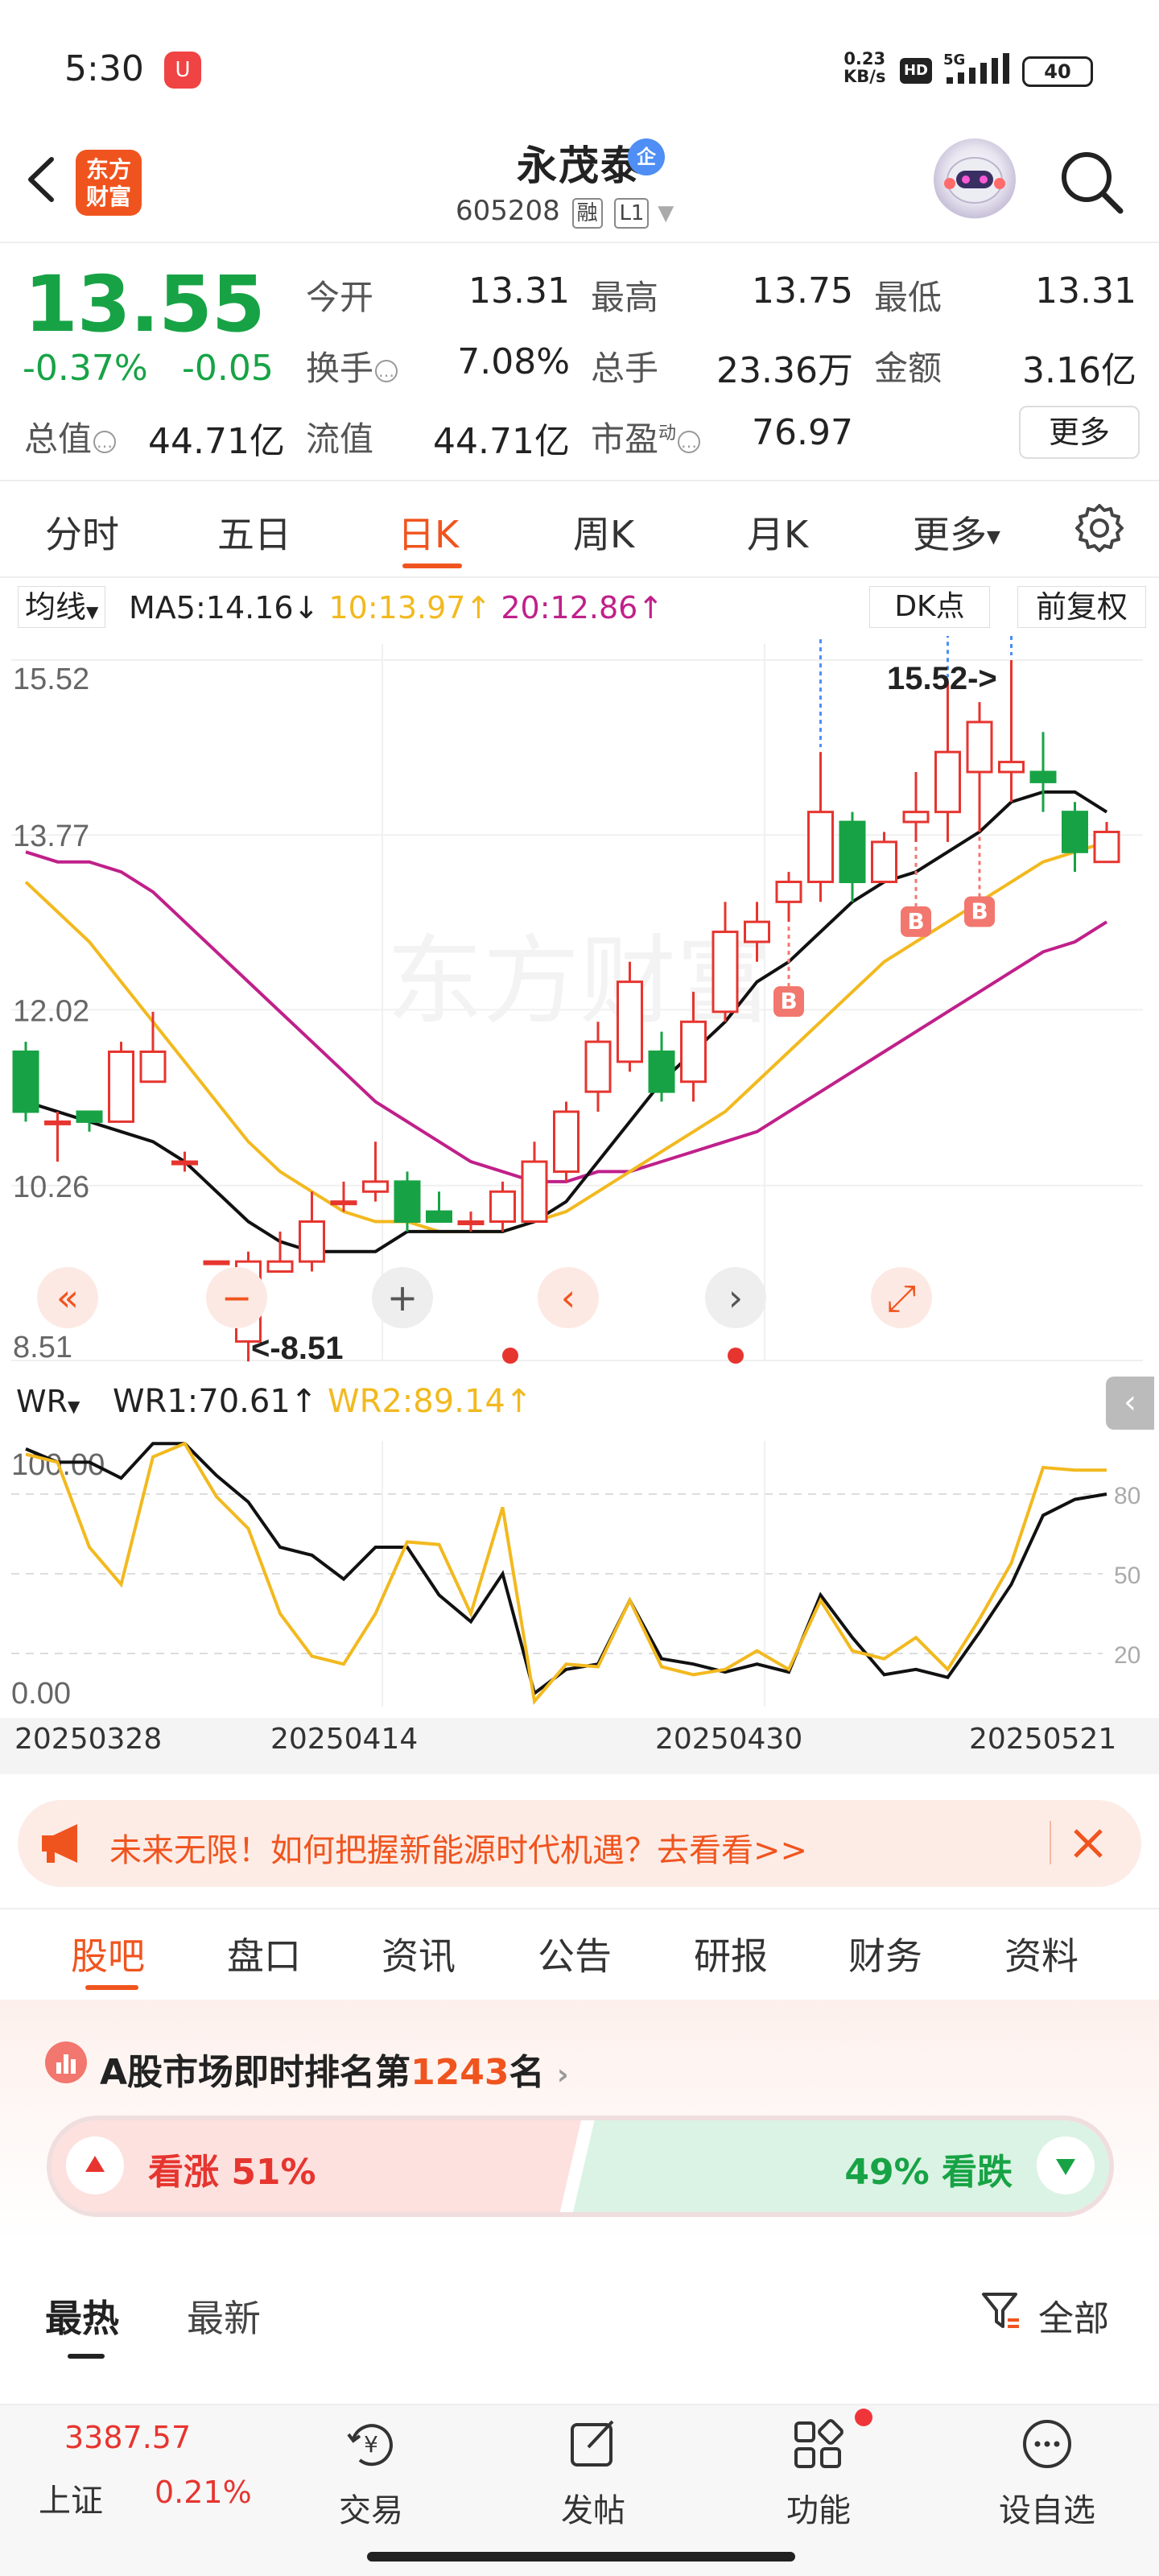  What do you see at coordinates (254, 532) in the screenshot?
I see `tab-five-day: 五日` at bounding box center [254, 532].